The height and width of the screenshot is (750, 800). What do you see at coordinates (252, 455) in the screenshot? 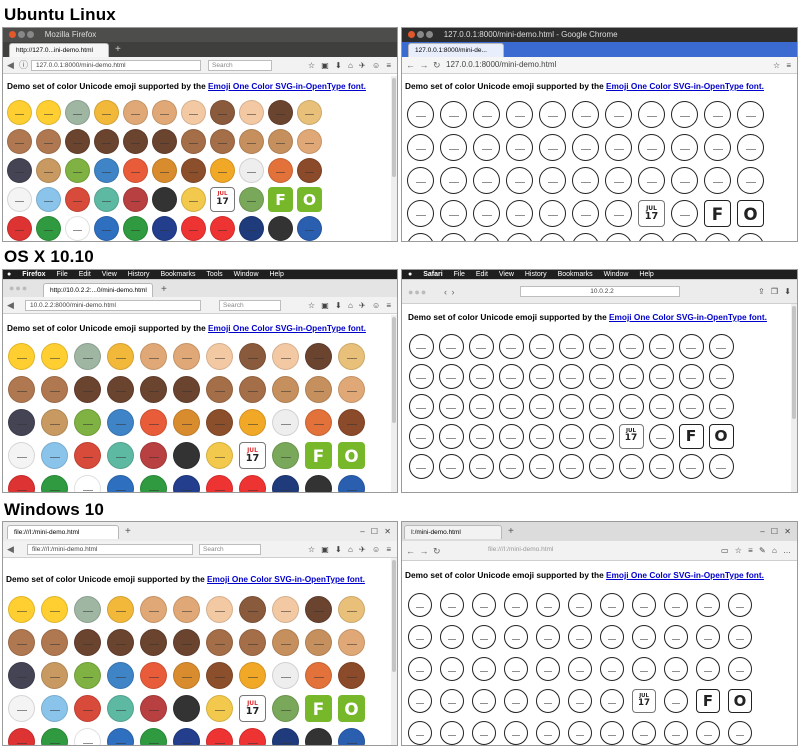
I see `emoji-cell: JUL 17` at bounding box center [252, 455].